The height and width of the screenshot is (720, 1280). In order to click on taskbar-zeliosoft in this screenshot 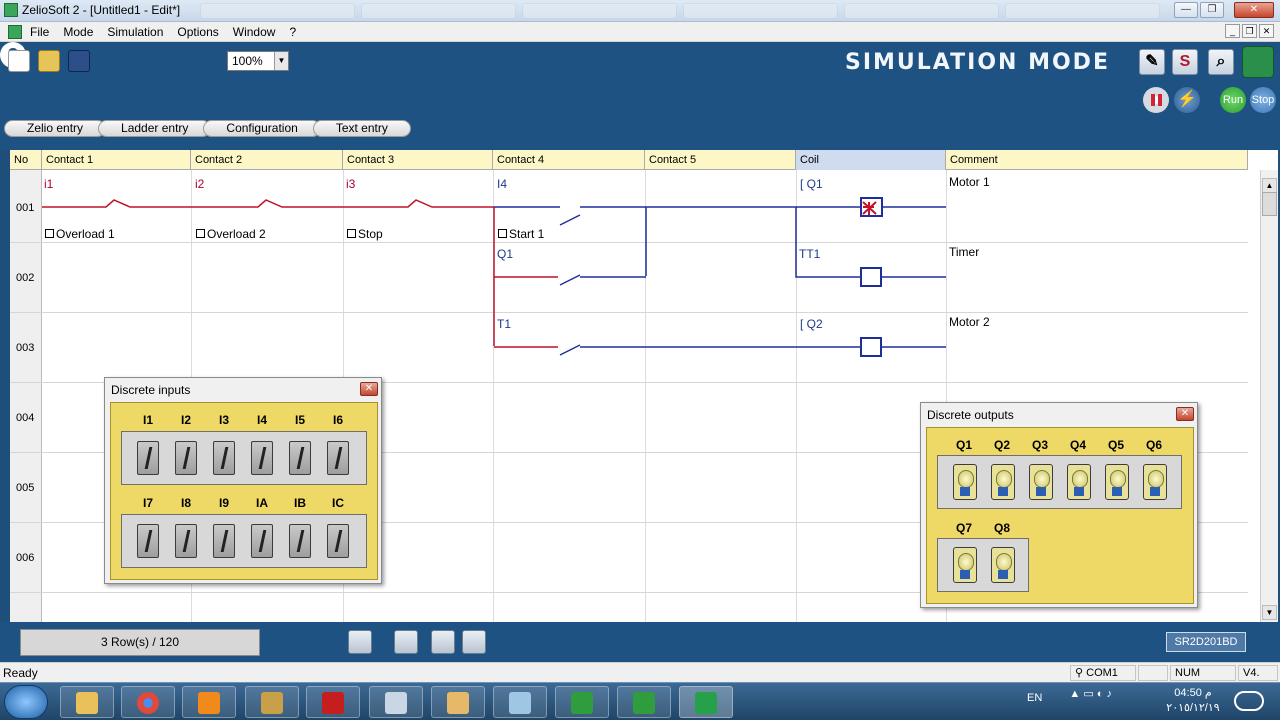, I will do `click(706, 702)`.